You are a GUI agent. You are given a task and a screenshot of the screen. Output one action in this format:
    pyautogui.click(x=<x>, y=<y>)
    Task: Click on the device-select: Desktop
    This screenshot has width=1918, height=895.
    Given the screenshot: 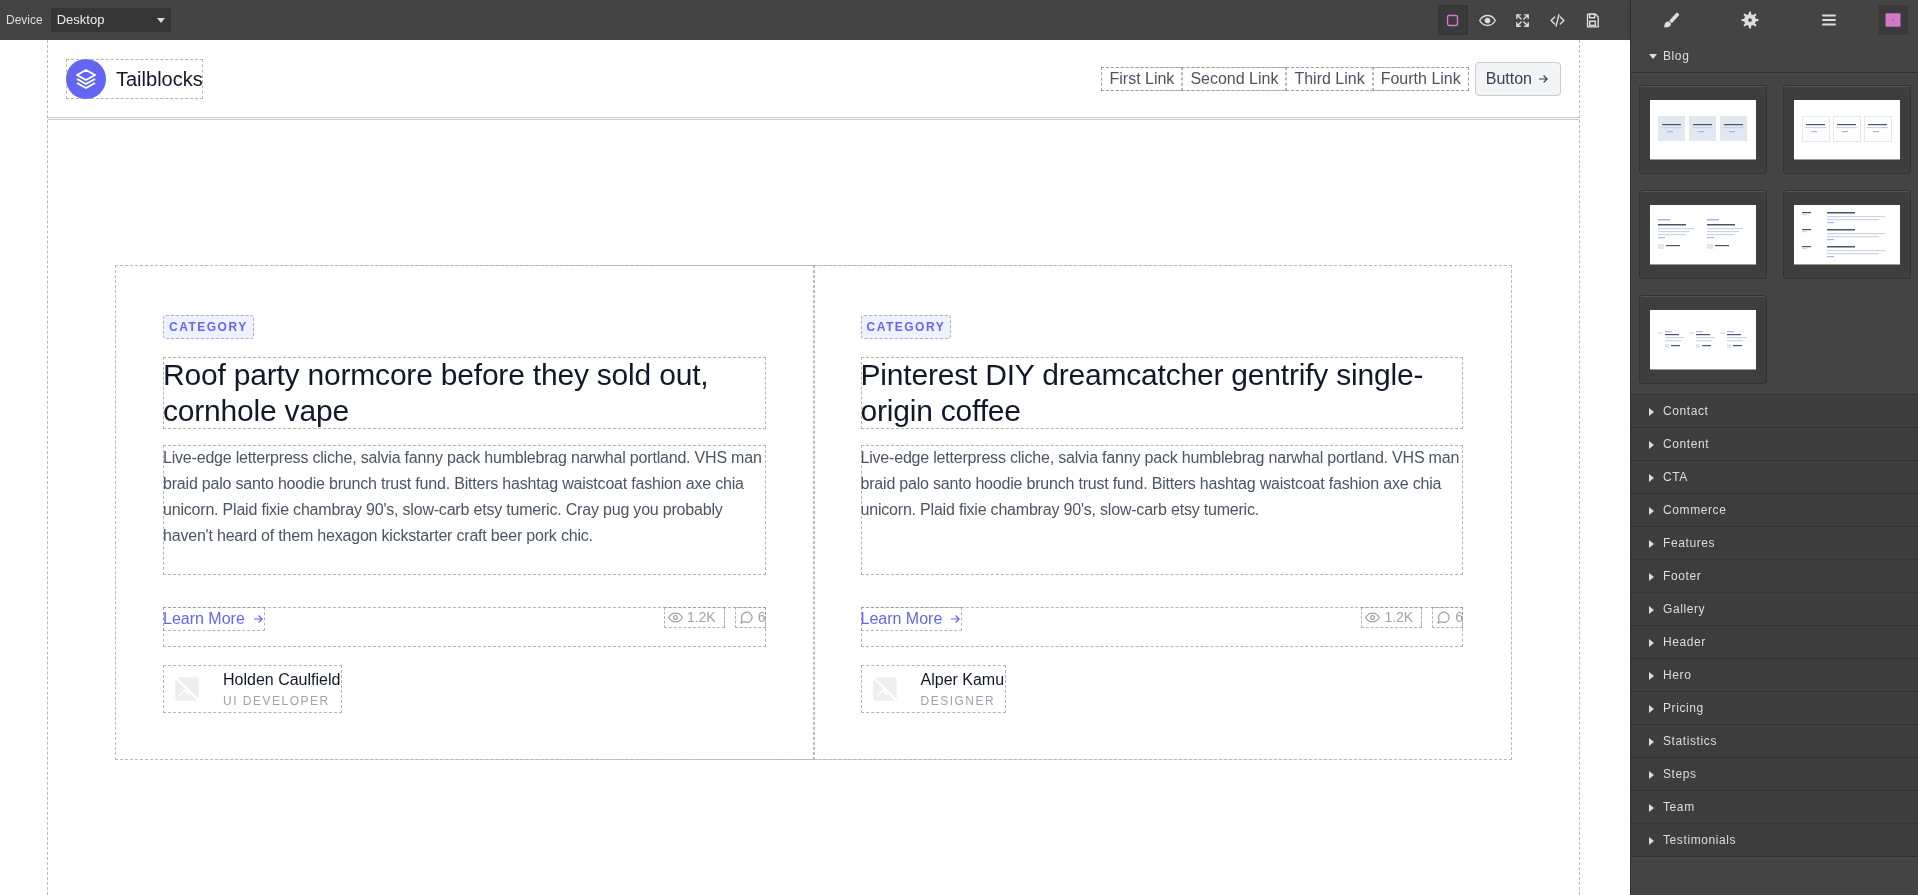 What is the action you would take?
    pyautogui.click(x=110, y=20)
    